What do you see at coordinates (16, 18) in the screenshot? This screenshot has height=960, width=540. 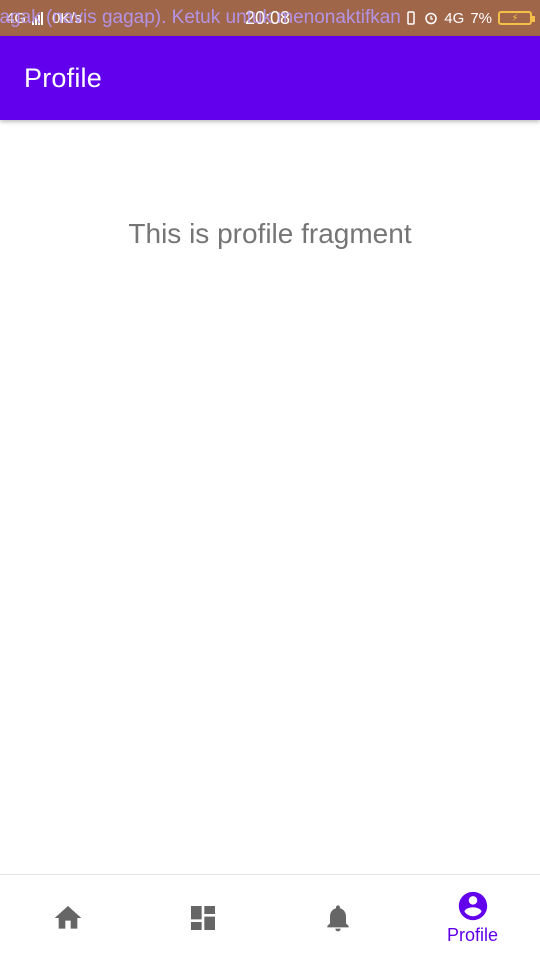 I see `network-type-left: 4G` at bounding box center [16, 18].